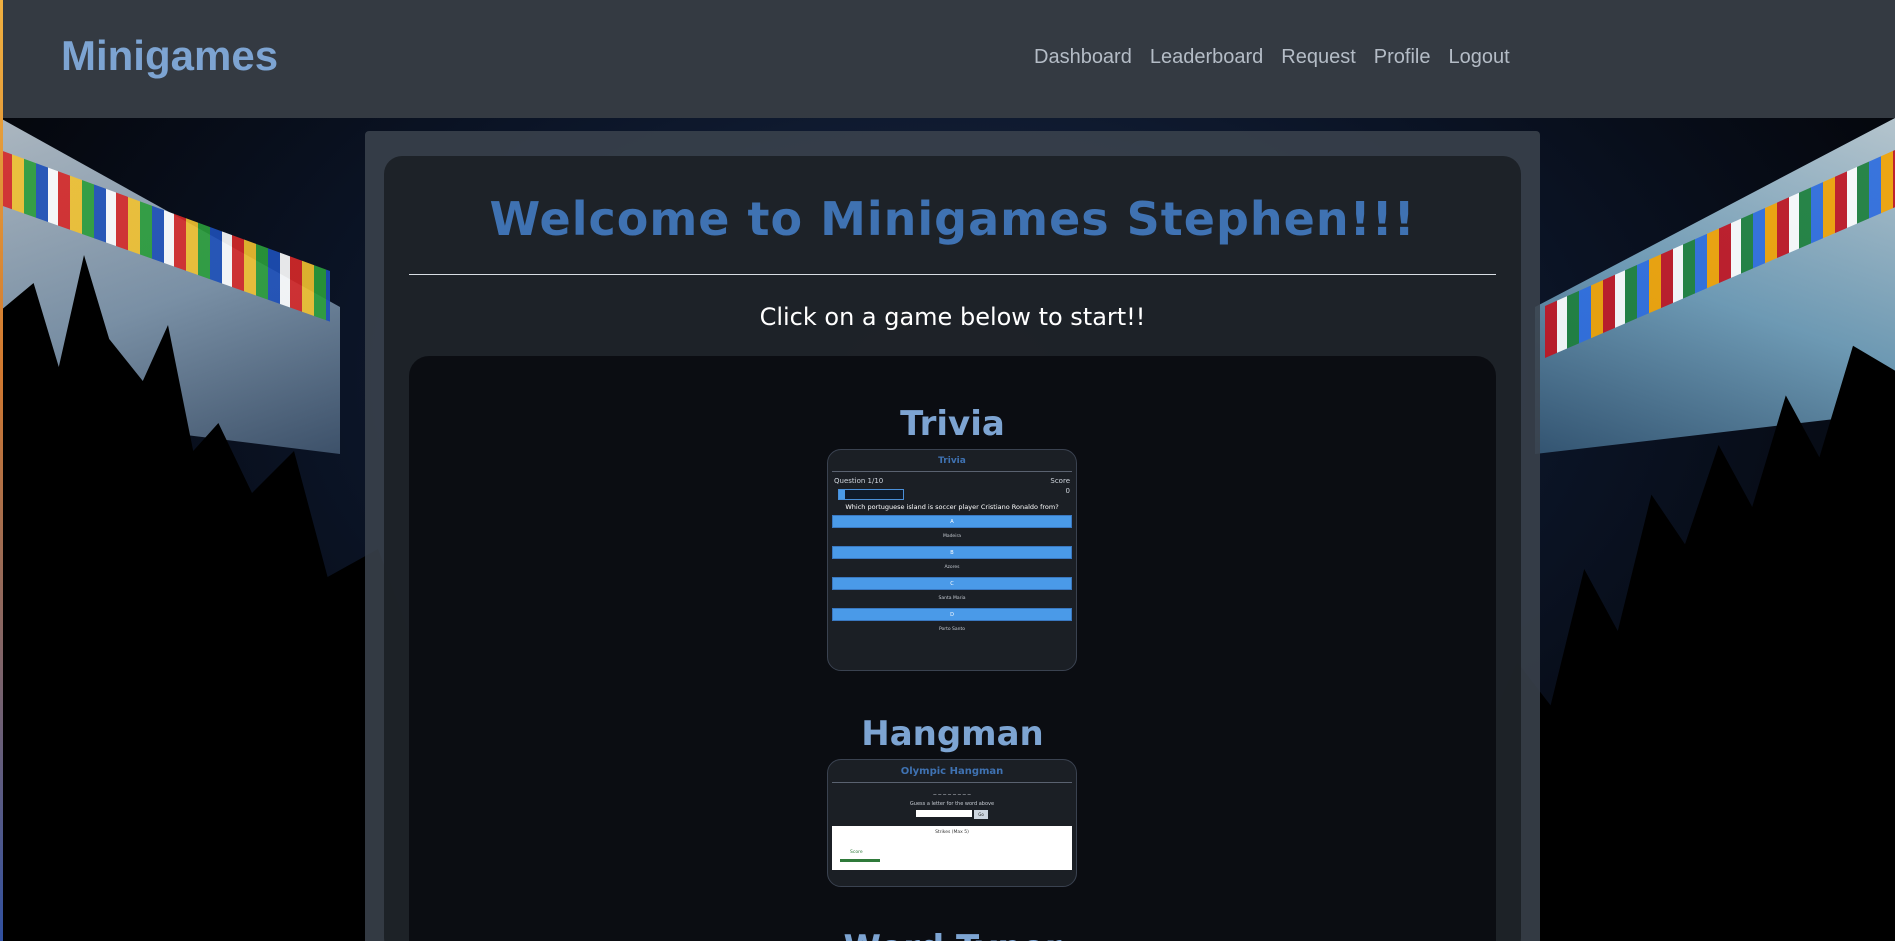 The width and height of the screenshot is (1895, 941). What do you see at coordinates (952, 317) in the screenshot?
I see `page-subtitle: Click on a game below to start!!` at bounding box center [952, 317].